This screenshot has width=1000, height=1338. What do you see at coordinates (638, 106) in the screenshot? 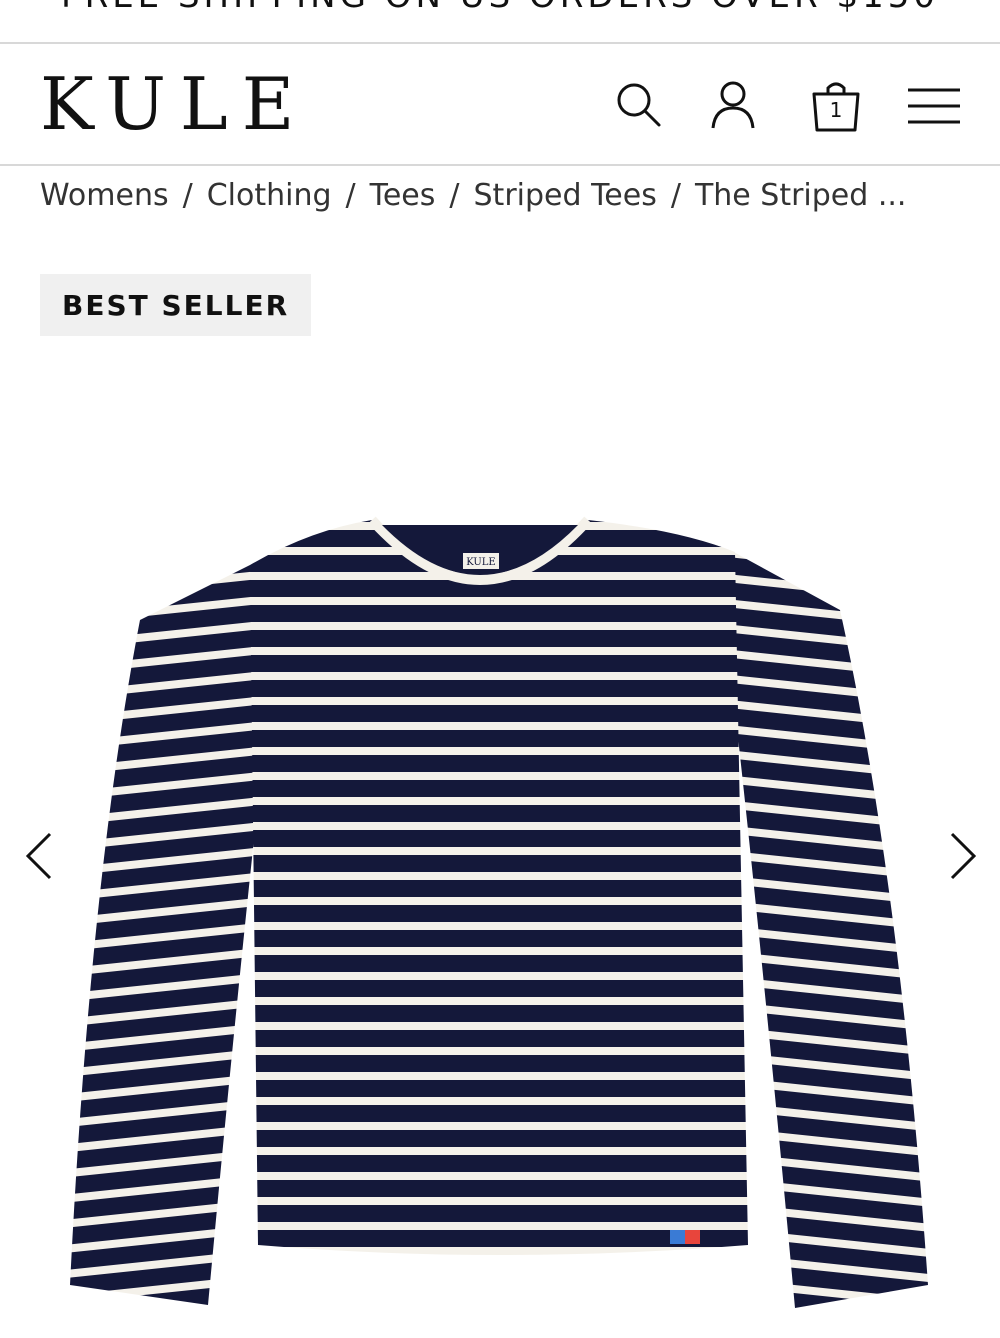
I see `search-icon` at bounding box center [638, 106].